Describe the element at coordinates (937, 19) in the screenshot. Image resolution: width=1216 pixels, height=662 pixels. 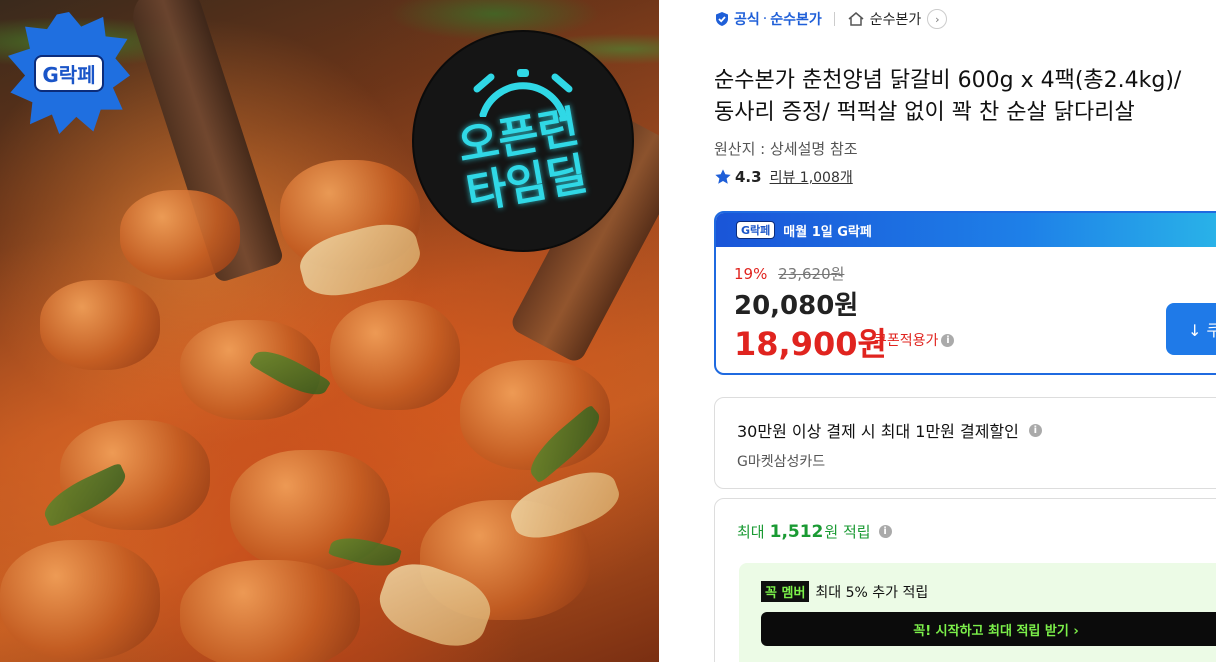
I see `store-arrow-icon: ›` at that location.